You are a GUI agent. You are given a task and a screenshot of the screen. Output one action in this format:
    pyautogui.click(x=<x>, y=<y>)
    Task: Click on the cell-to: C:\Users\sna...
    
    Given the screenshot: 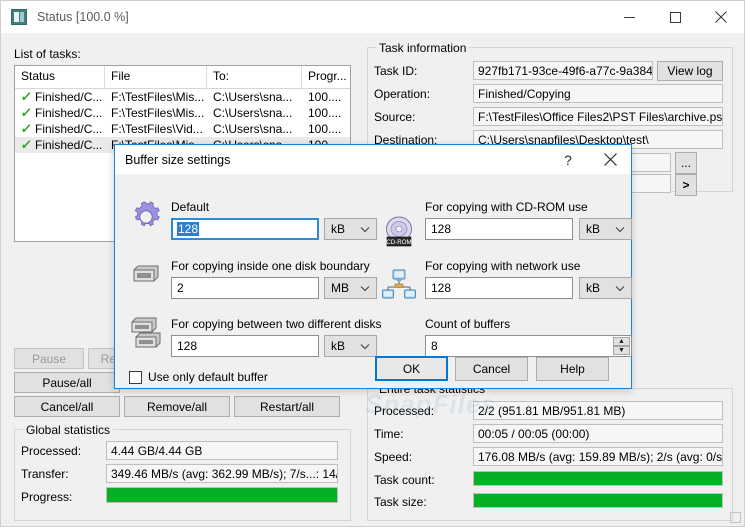 What is the action you would take?
    pyautogui.click(x=253, y=97)
    